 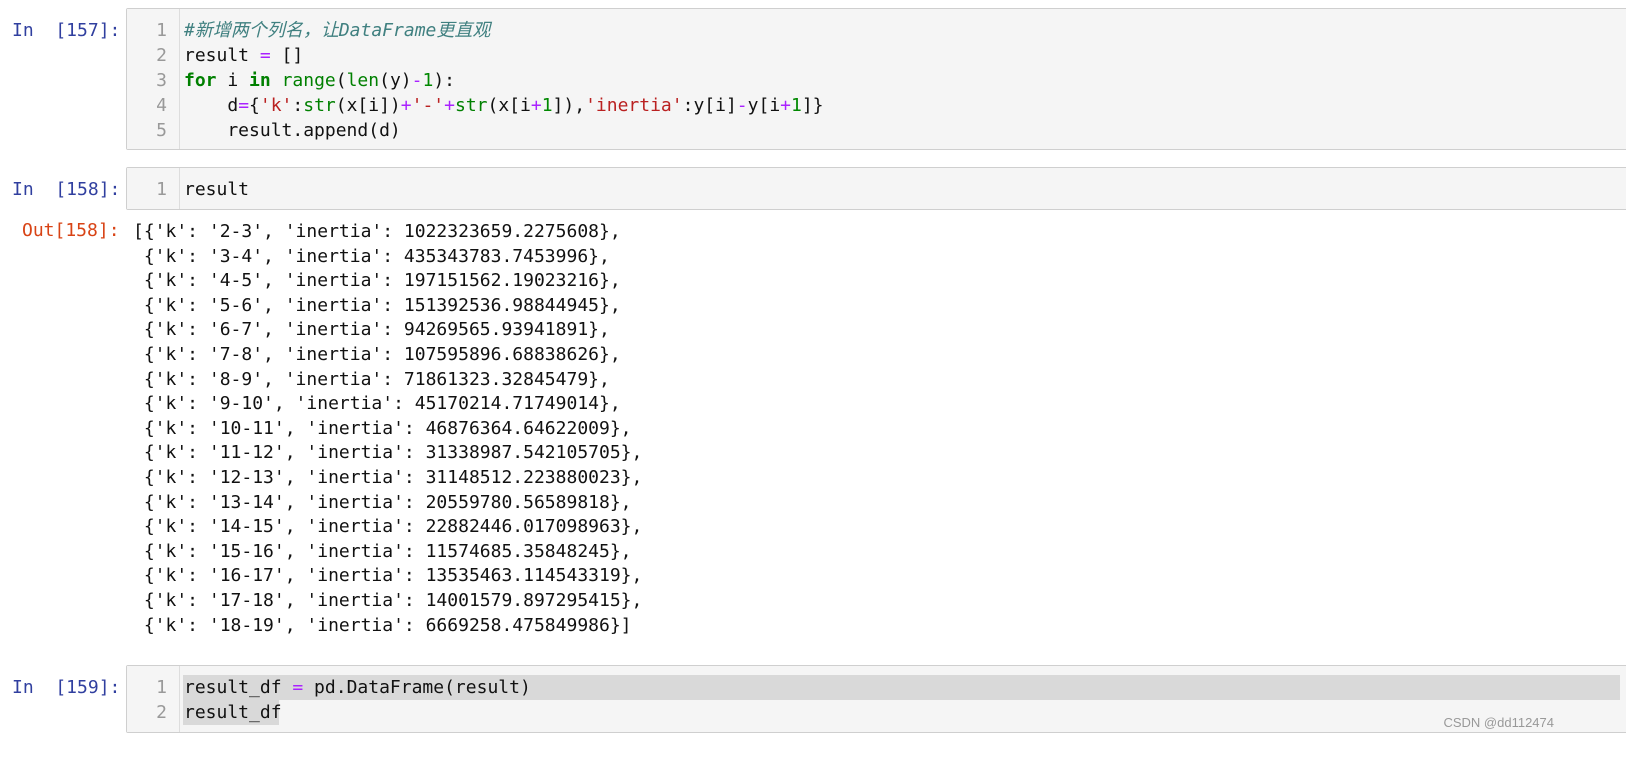 I want to click on output-prompt: Out[158]:, so click(x=71, y=230).